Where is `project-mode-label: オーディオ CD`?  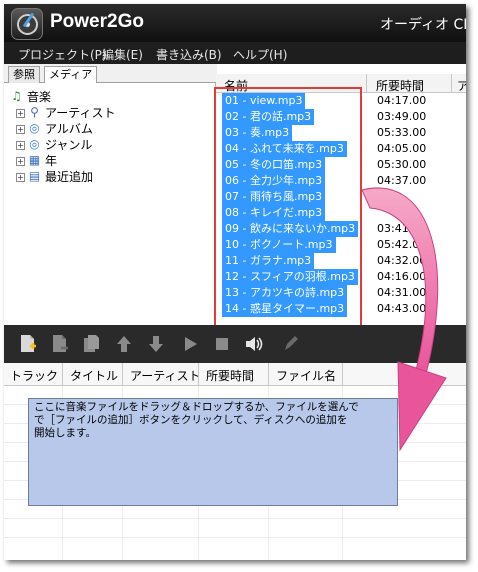
project-mode-label: オーディオ CD is located at coordinates (423, 25).